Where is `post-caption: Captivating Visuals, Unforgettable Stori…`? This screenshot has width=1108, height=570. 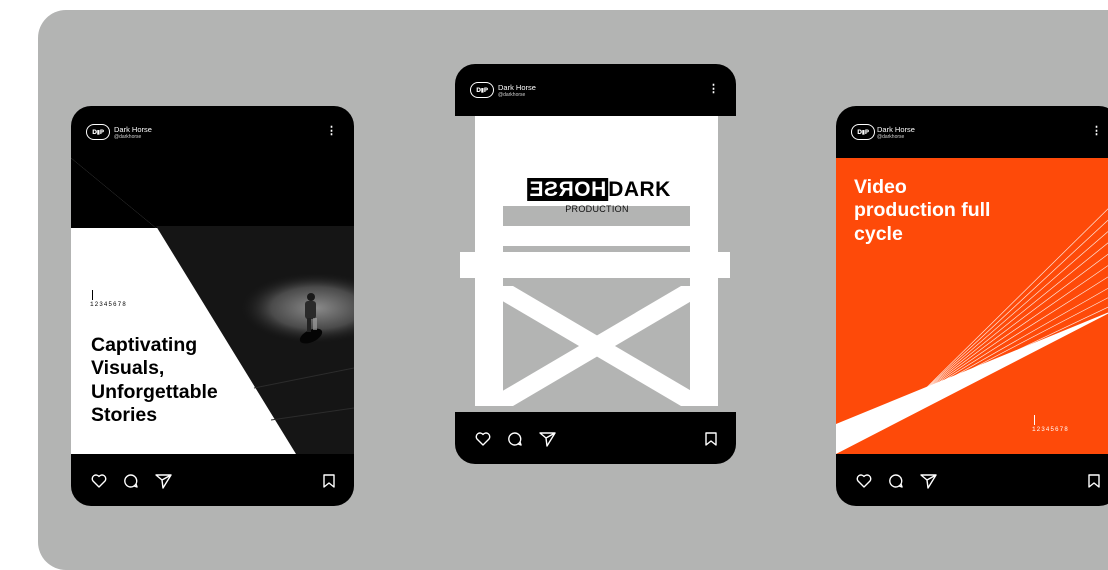 post-caption: Captivating Visuals, Unforgettable Stori… is located at coordinates (154, 380).